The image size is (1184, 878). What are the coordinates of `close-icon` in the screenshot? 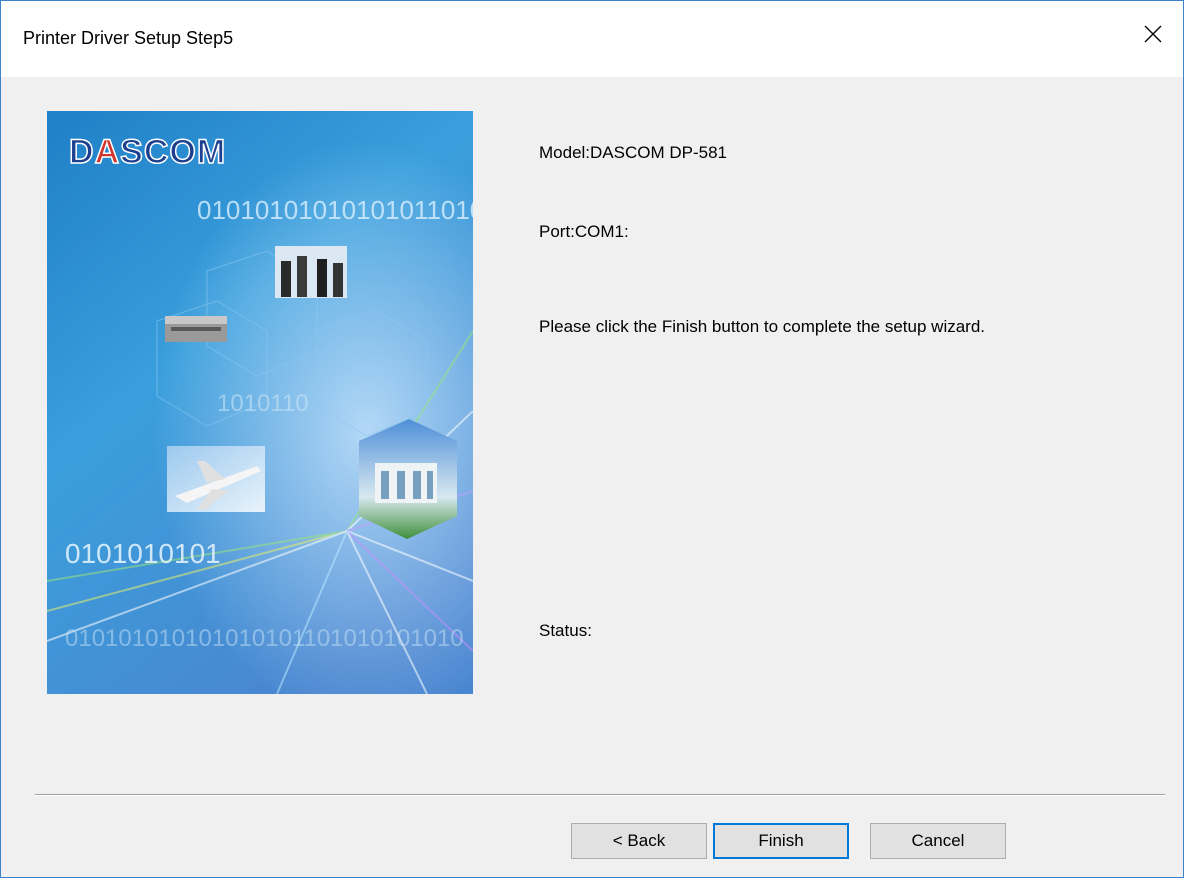 It's located at (1153, 34).